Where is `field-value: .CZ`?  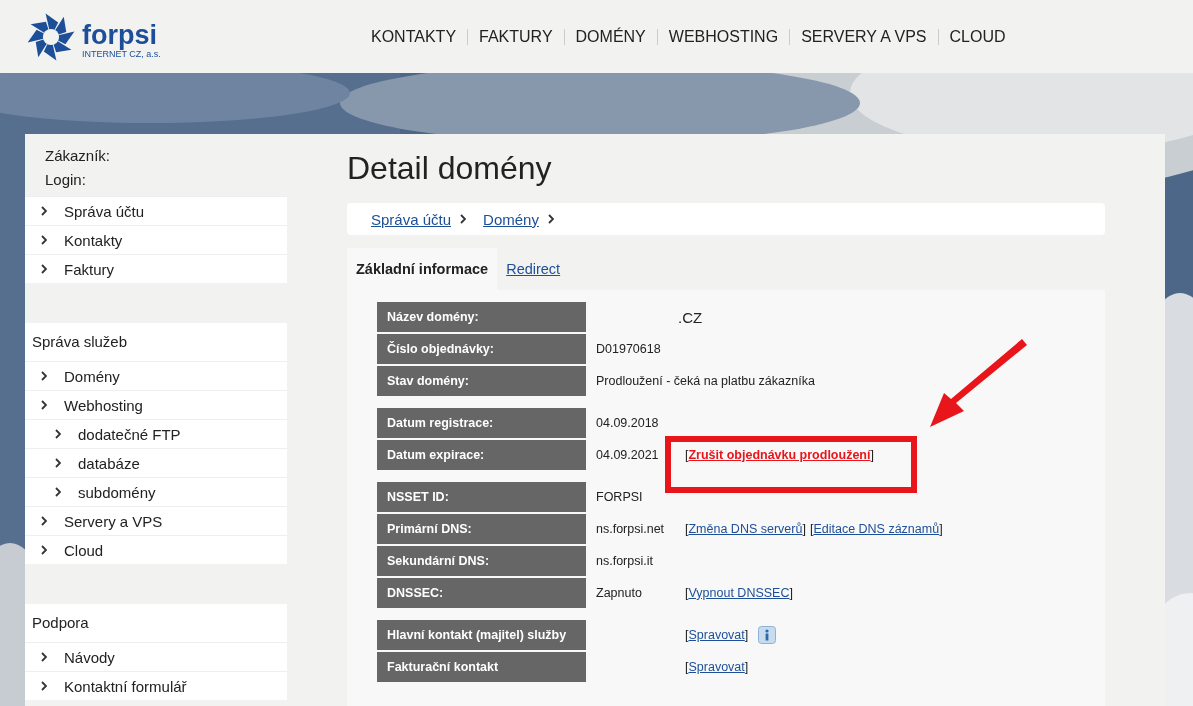 field-value: .CZ is located at coordinates (690, 317).